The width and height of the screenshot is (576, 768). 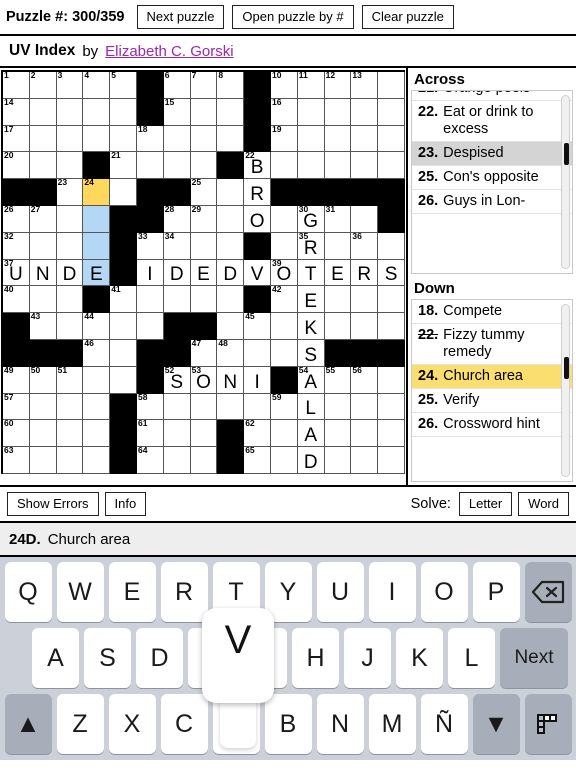 I want to click on grid-cell-10-7: 47, so click(x=204, y=353).